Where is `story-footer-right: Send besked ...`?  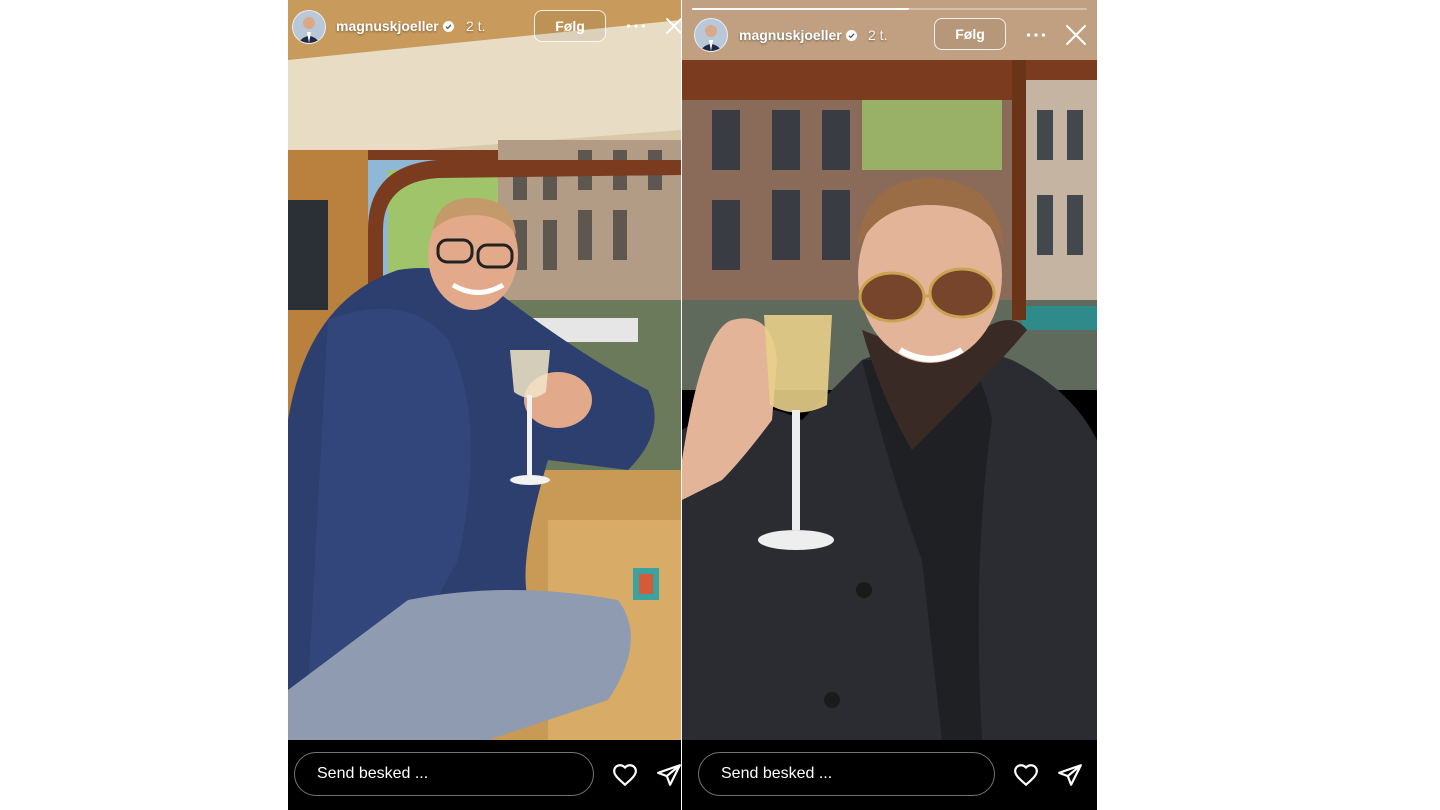 story-footer-right: Send besked ... is located at coordinates (889, 775).